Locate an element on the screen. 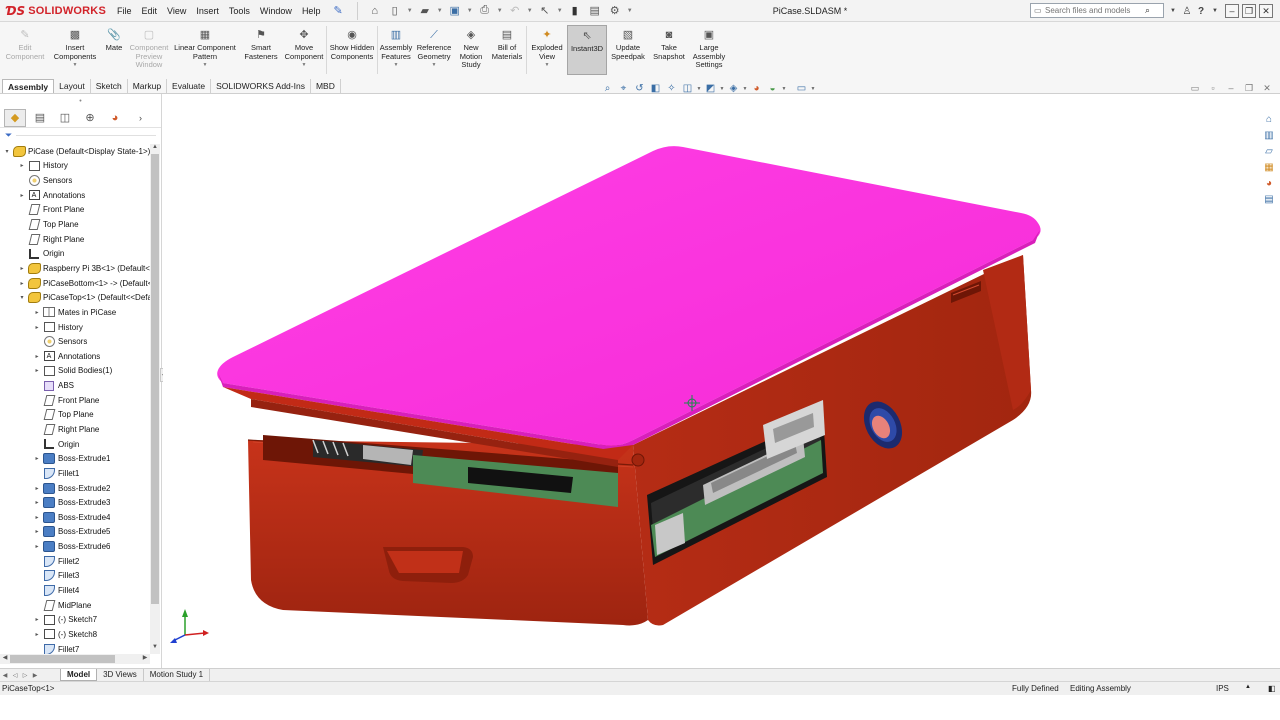 The image size is (1280, 720). status-bar-options-icon: ◧ is located at coordinates (1272, 688).